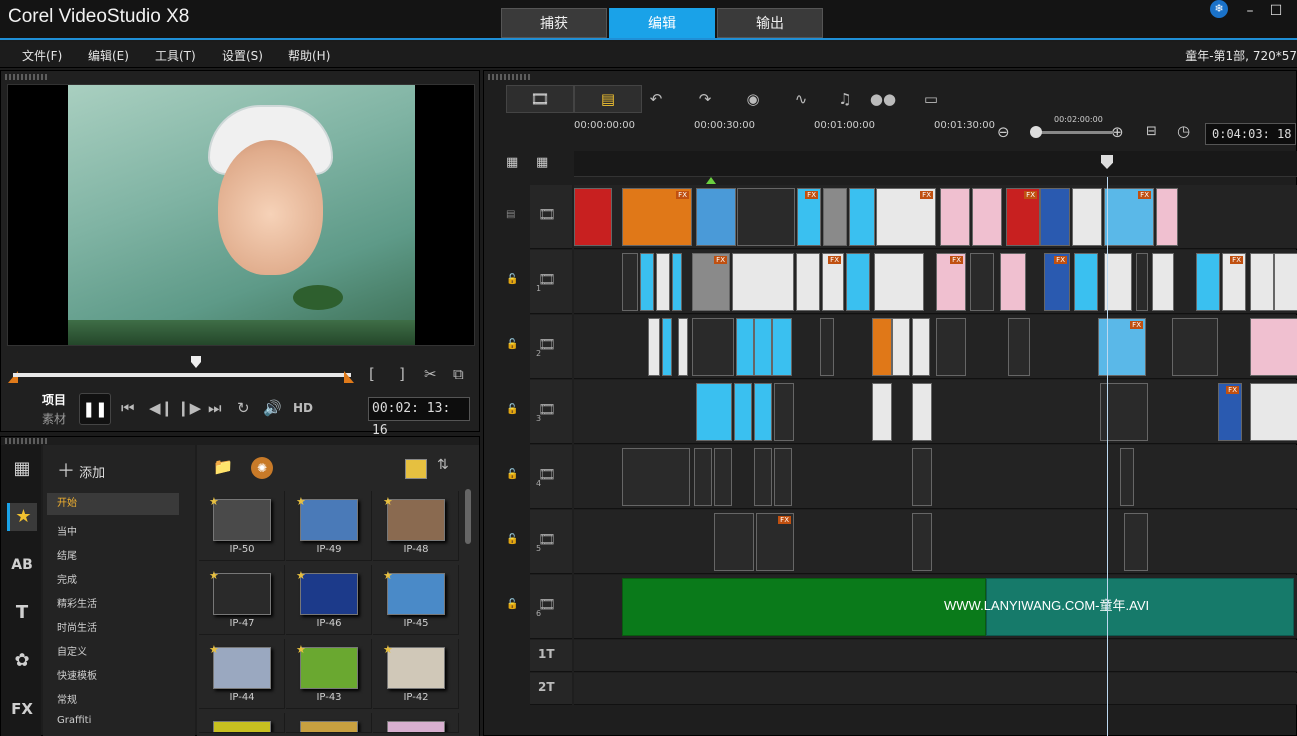 The height and width of the screenshot is (736, 1297). I want to click on track-options-icon: ▤, so click(510, 214).